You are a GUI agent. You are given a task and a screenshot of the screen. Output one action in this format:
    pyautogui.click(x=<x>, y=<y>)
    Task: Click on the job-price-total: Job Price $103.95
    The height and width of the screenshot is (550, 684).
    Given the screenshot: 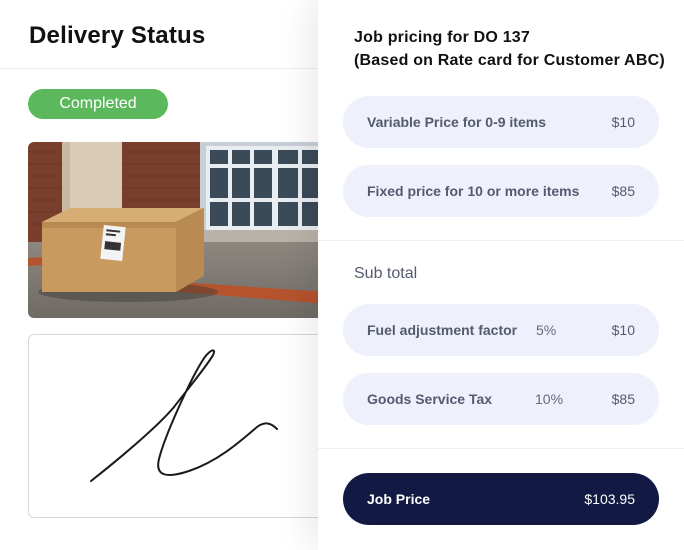 What is the action you would take?
    pyautogui.click(x=501, y=499)
    